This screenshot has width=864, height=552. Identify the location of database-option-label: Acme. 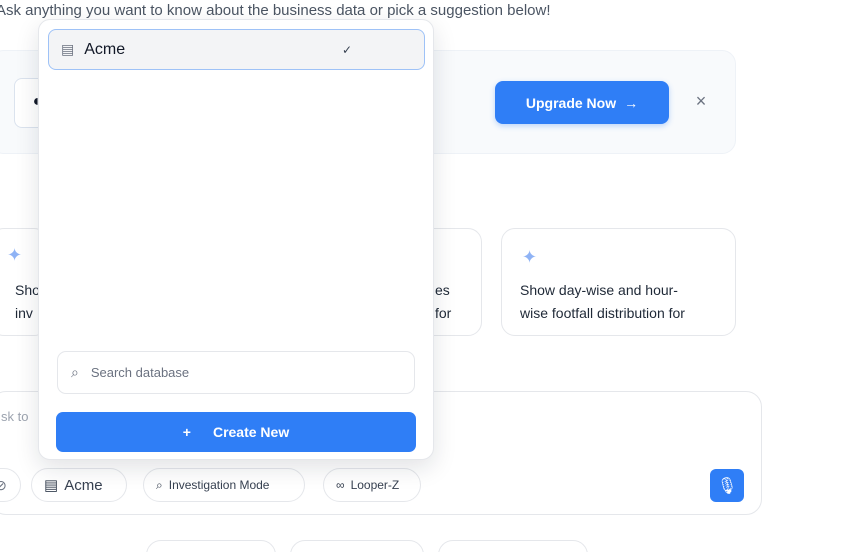
(105, 49).